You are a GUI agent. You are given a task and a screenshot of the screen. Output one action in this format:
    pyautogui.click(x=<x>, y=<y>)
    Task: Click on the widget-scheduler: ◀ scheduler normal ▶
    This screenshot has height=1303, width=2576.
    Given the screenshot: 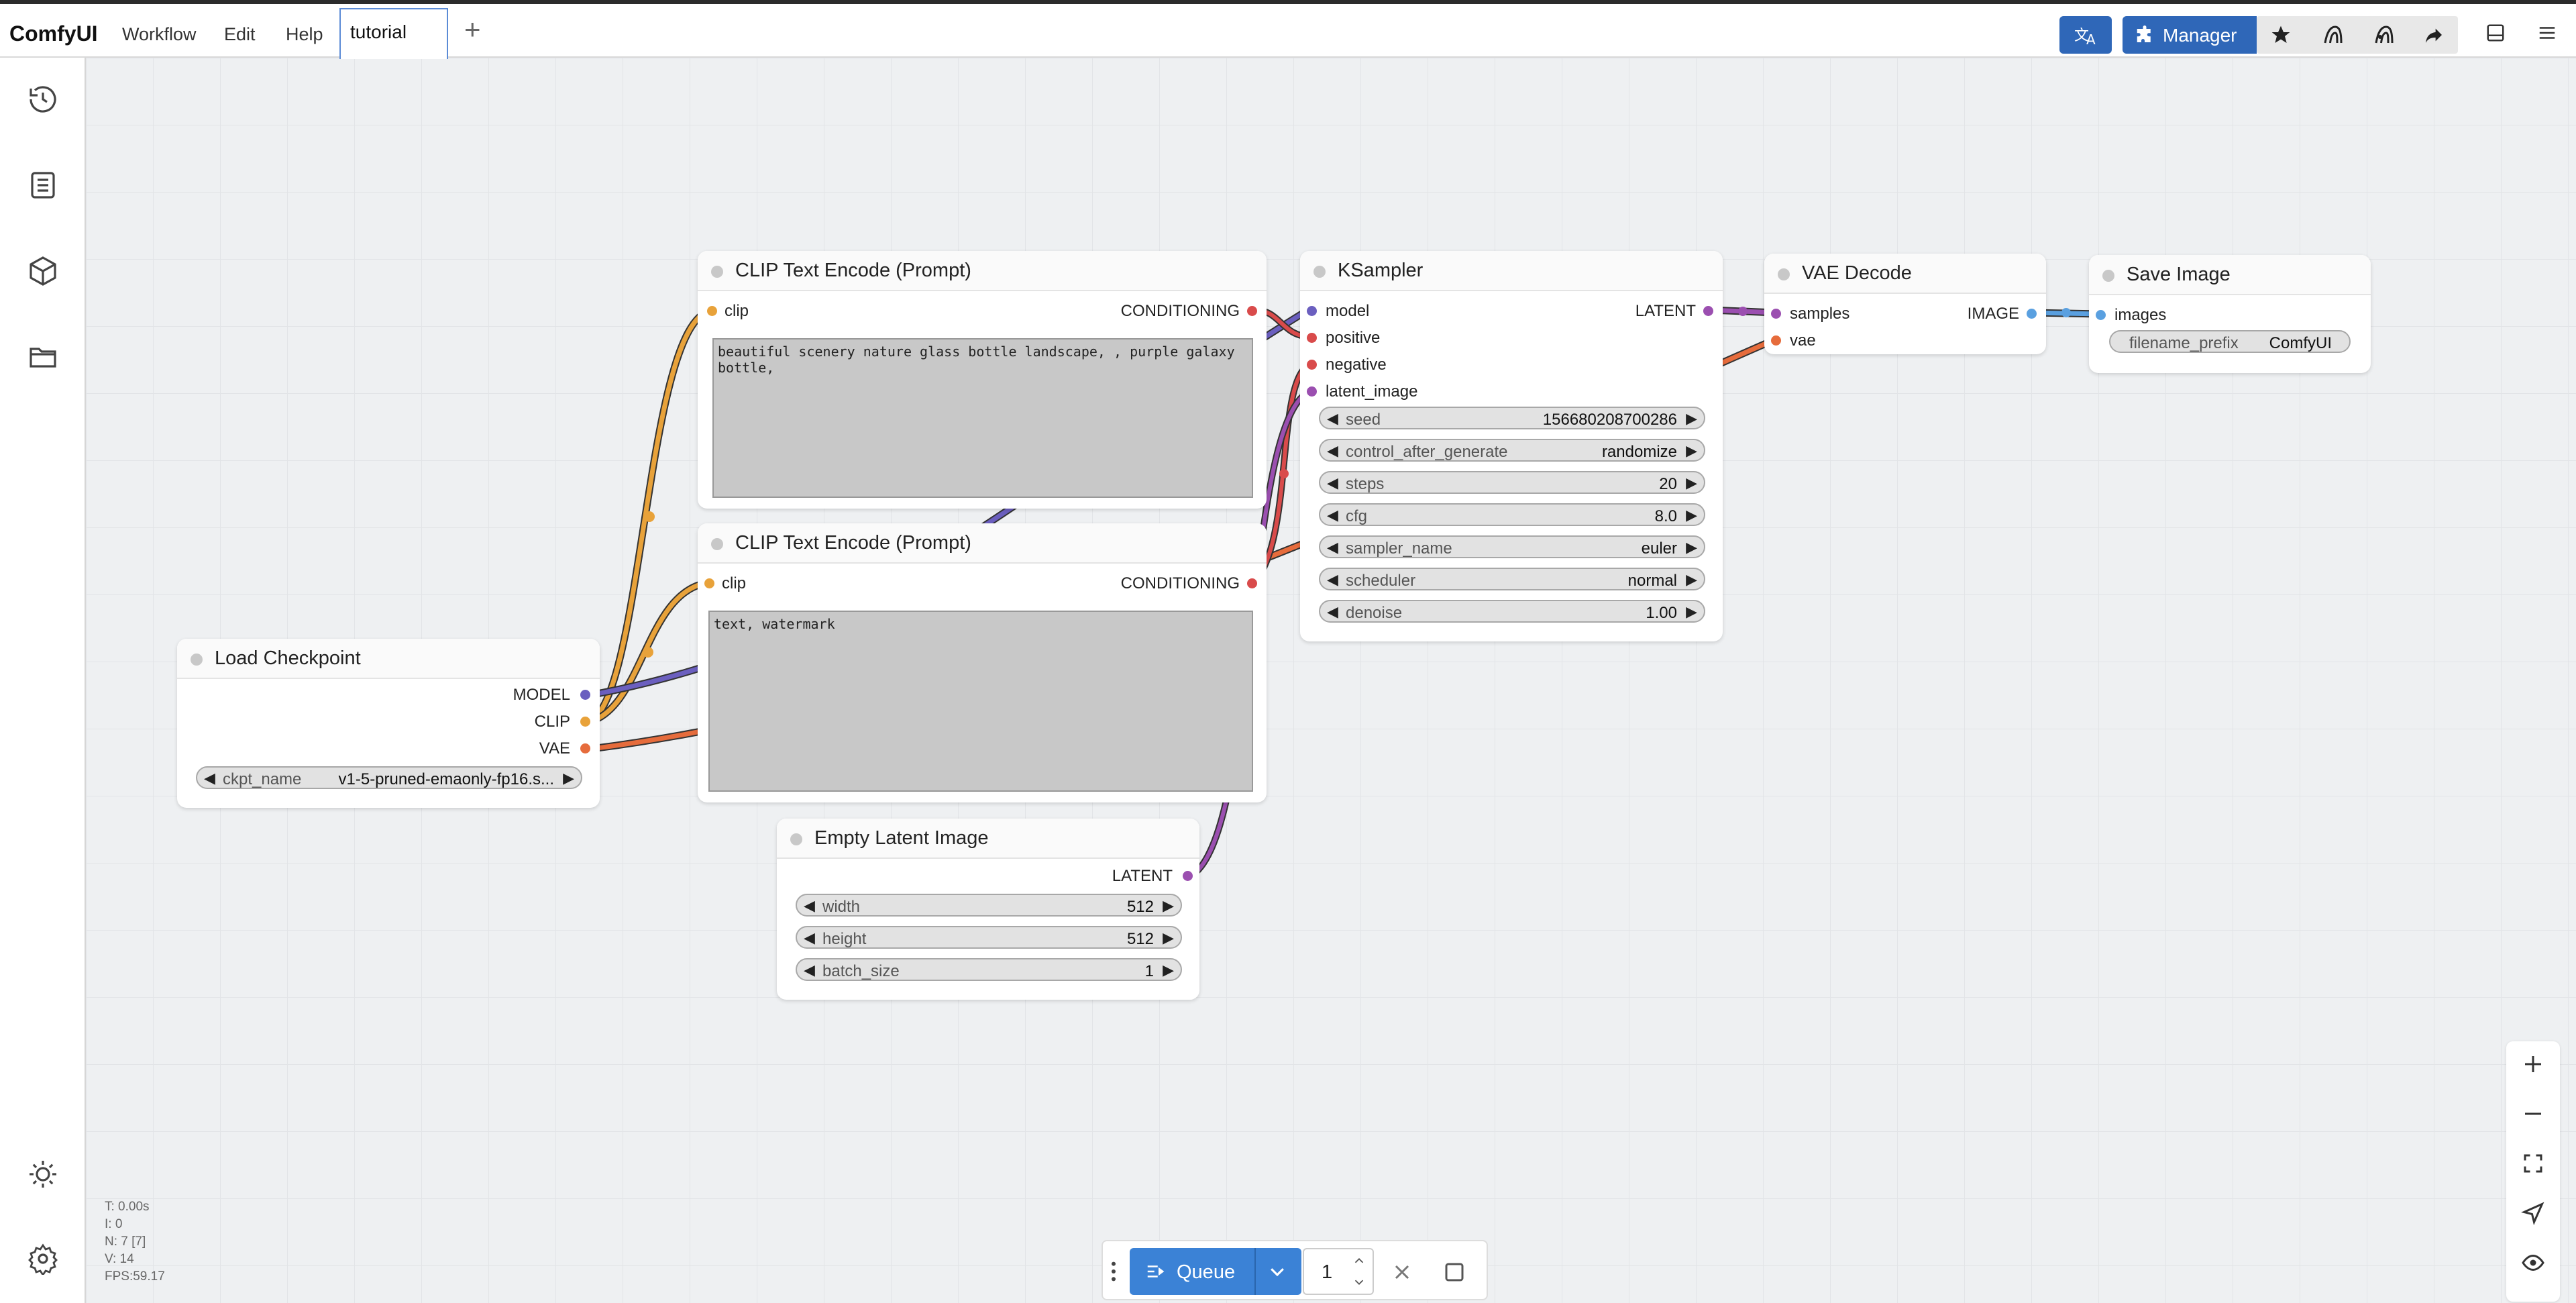 What is the action you would take?
    pyautogui.click(x=1512, y=579)
    